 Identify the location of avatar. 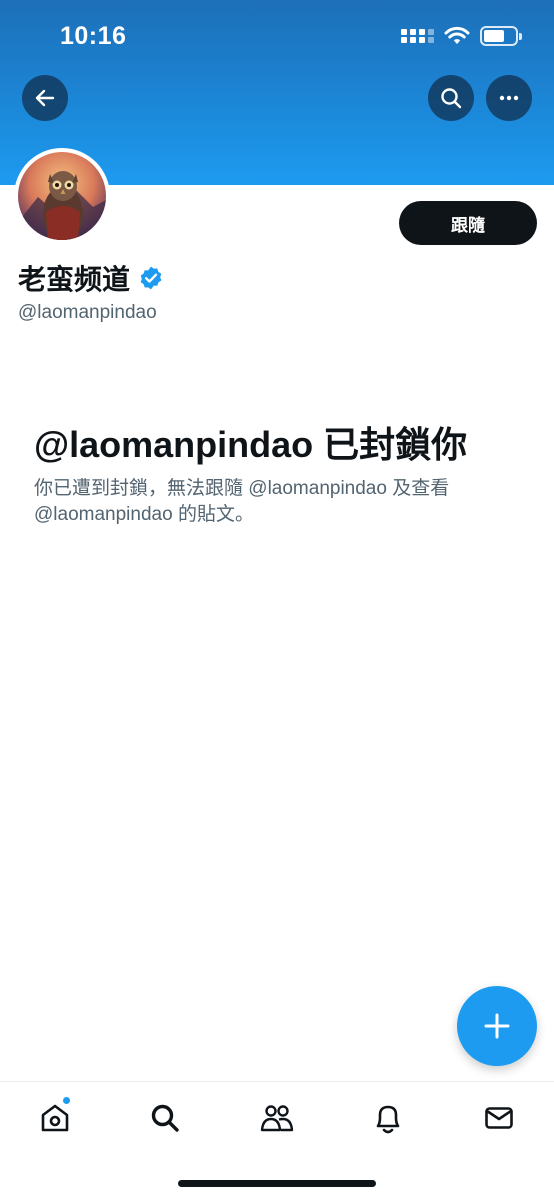
(62, 196).